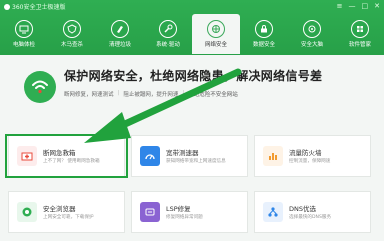 This screenshot has width=384, height=241. What do you see at coordinates (168, 45) in the screenshot?
I see `nav-label: 系统·驱动` at bounding box center [168, 45].